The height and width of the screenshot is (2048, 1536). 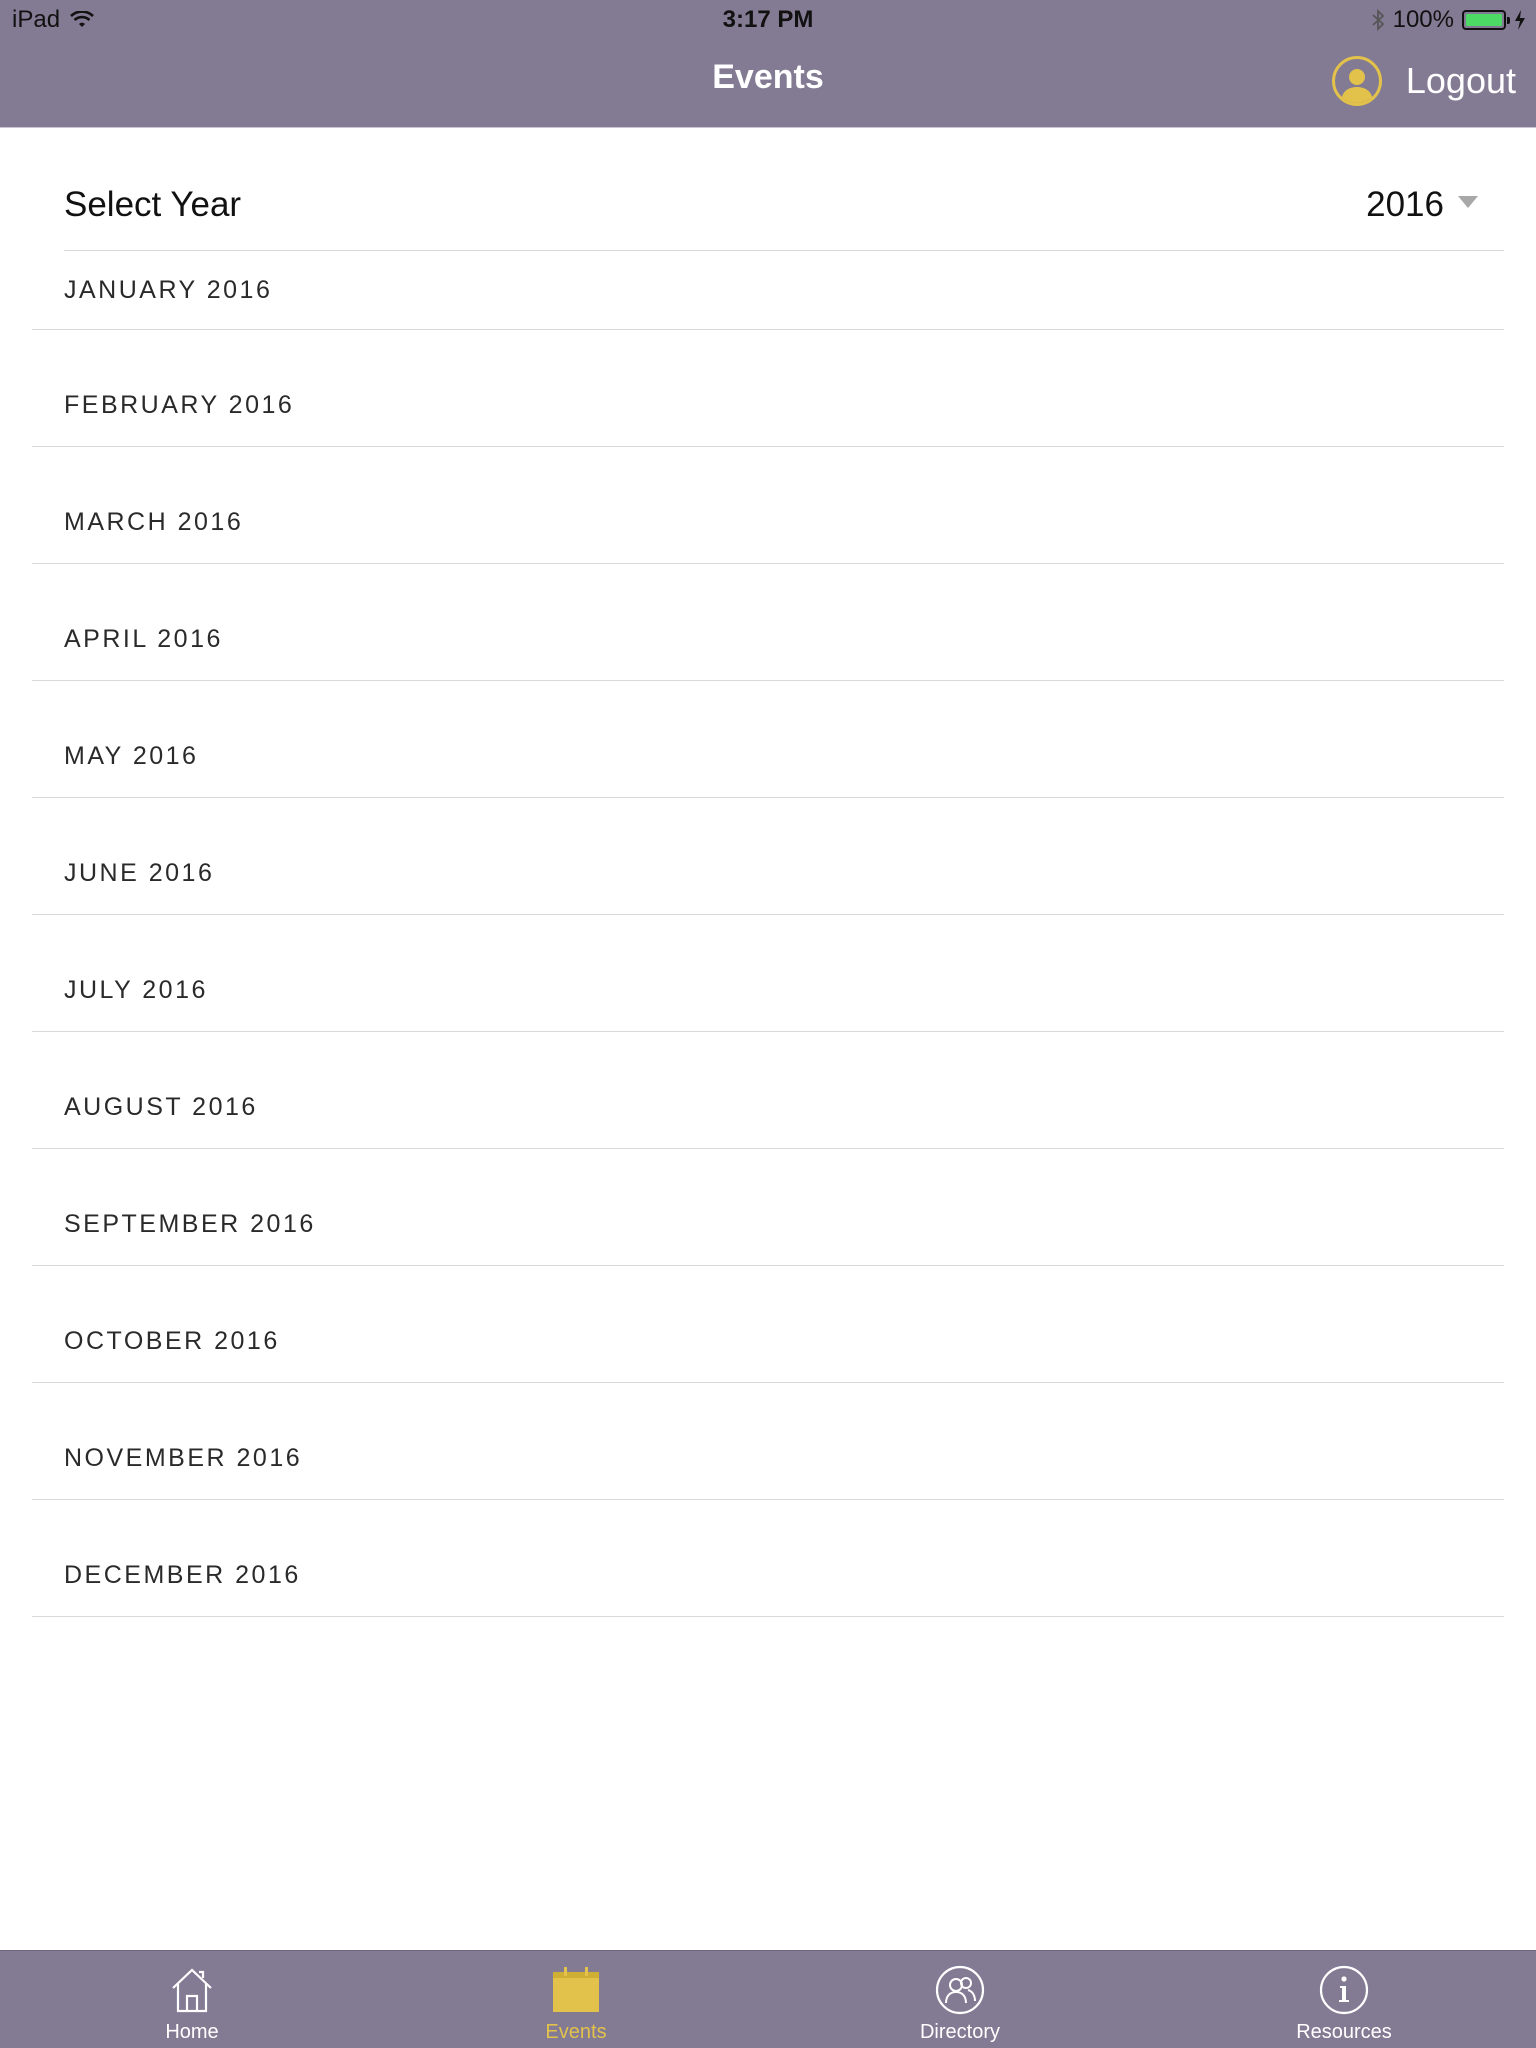 I want to click on month-label: APRIL 2016, so click(x=143, y=639).